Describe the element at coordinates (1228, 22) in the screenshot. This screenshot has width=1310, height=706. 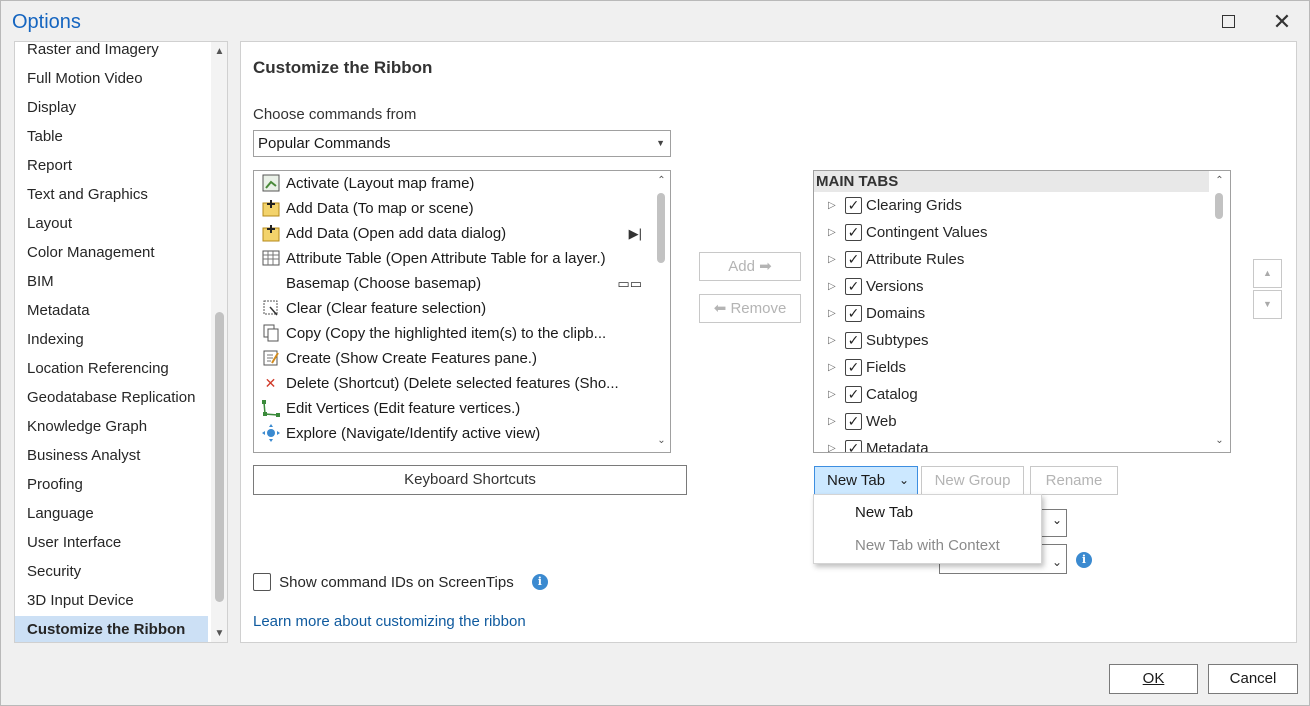
I see `maximize-button` at that location.